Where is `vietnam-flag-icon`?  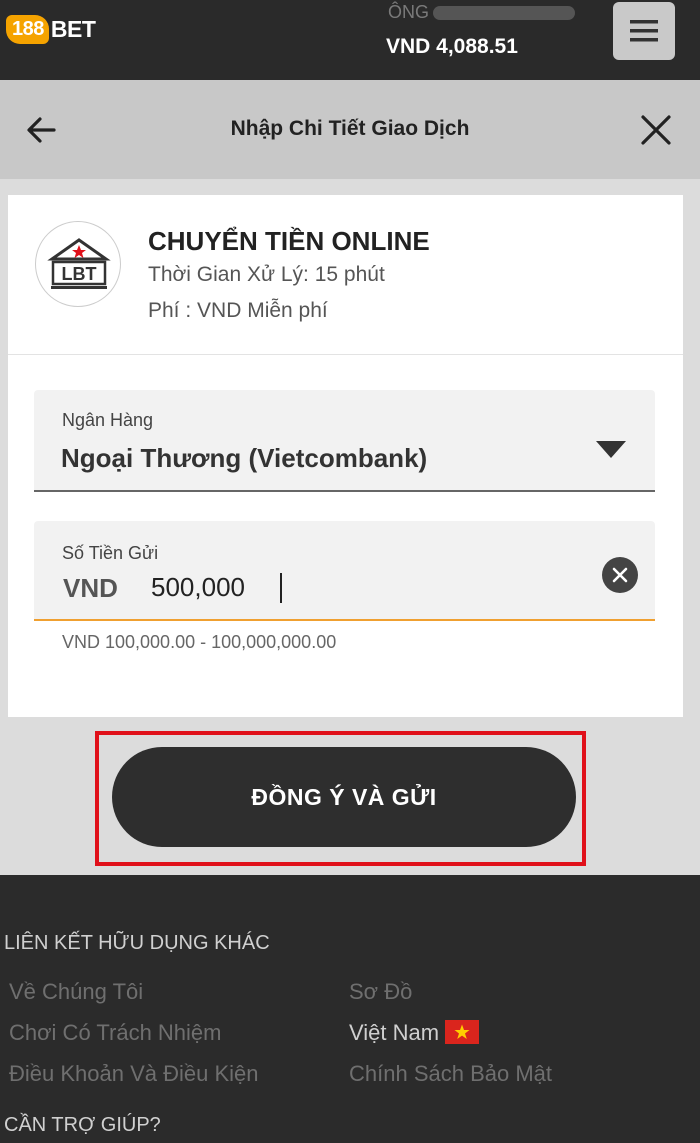 vietnam-flag-icon is located at coordinates (462, 1032).